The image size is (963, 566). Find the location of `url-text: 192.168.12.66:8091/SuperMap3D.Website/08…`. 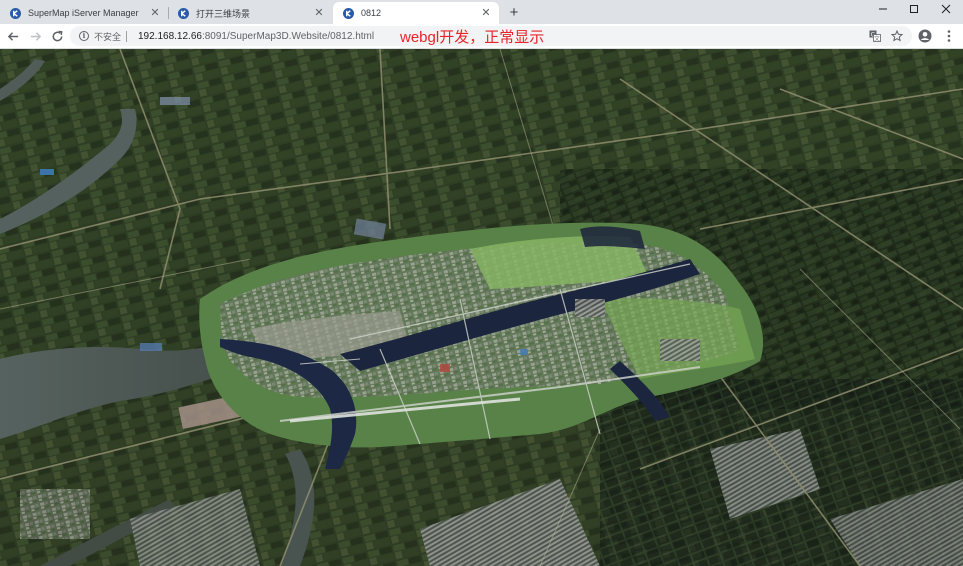

url-text: 192.168.12.66:8091/SuperMap3D.Website/08… is located at coordinates (256, 36).